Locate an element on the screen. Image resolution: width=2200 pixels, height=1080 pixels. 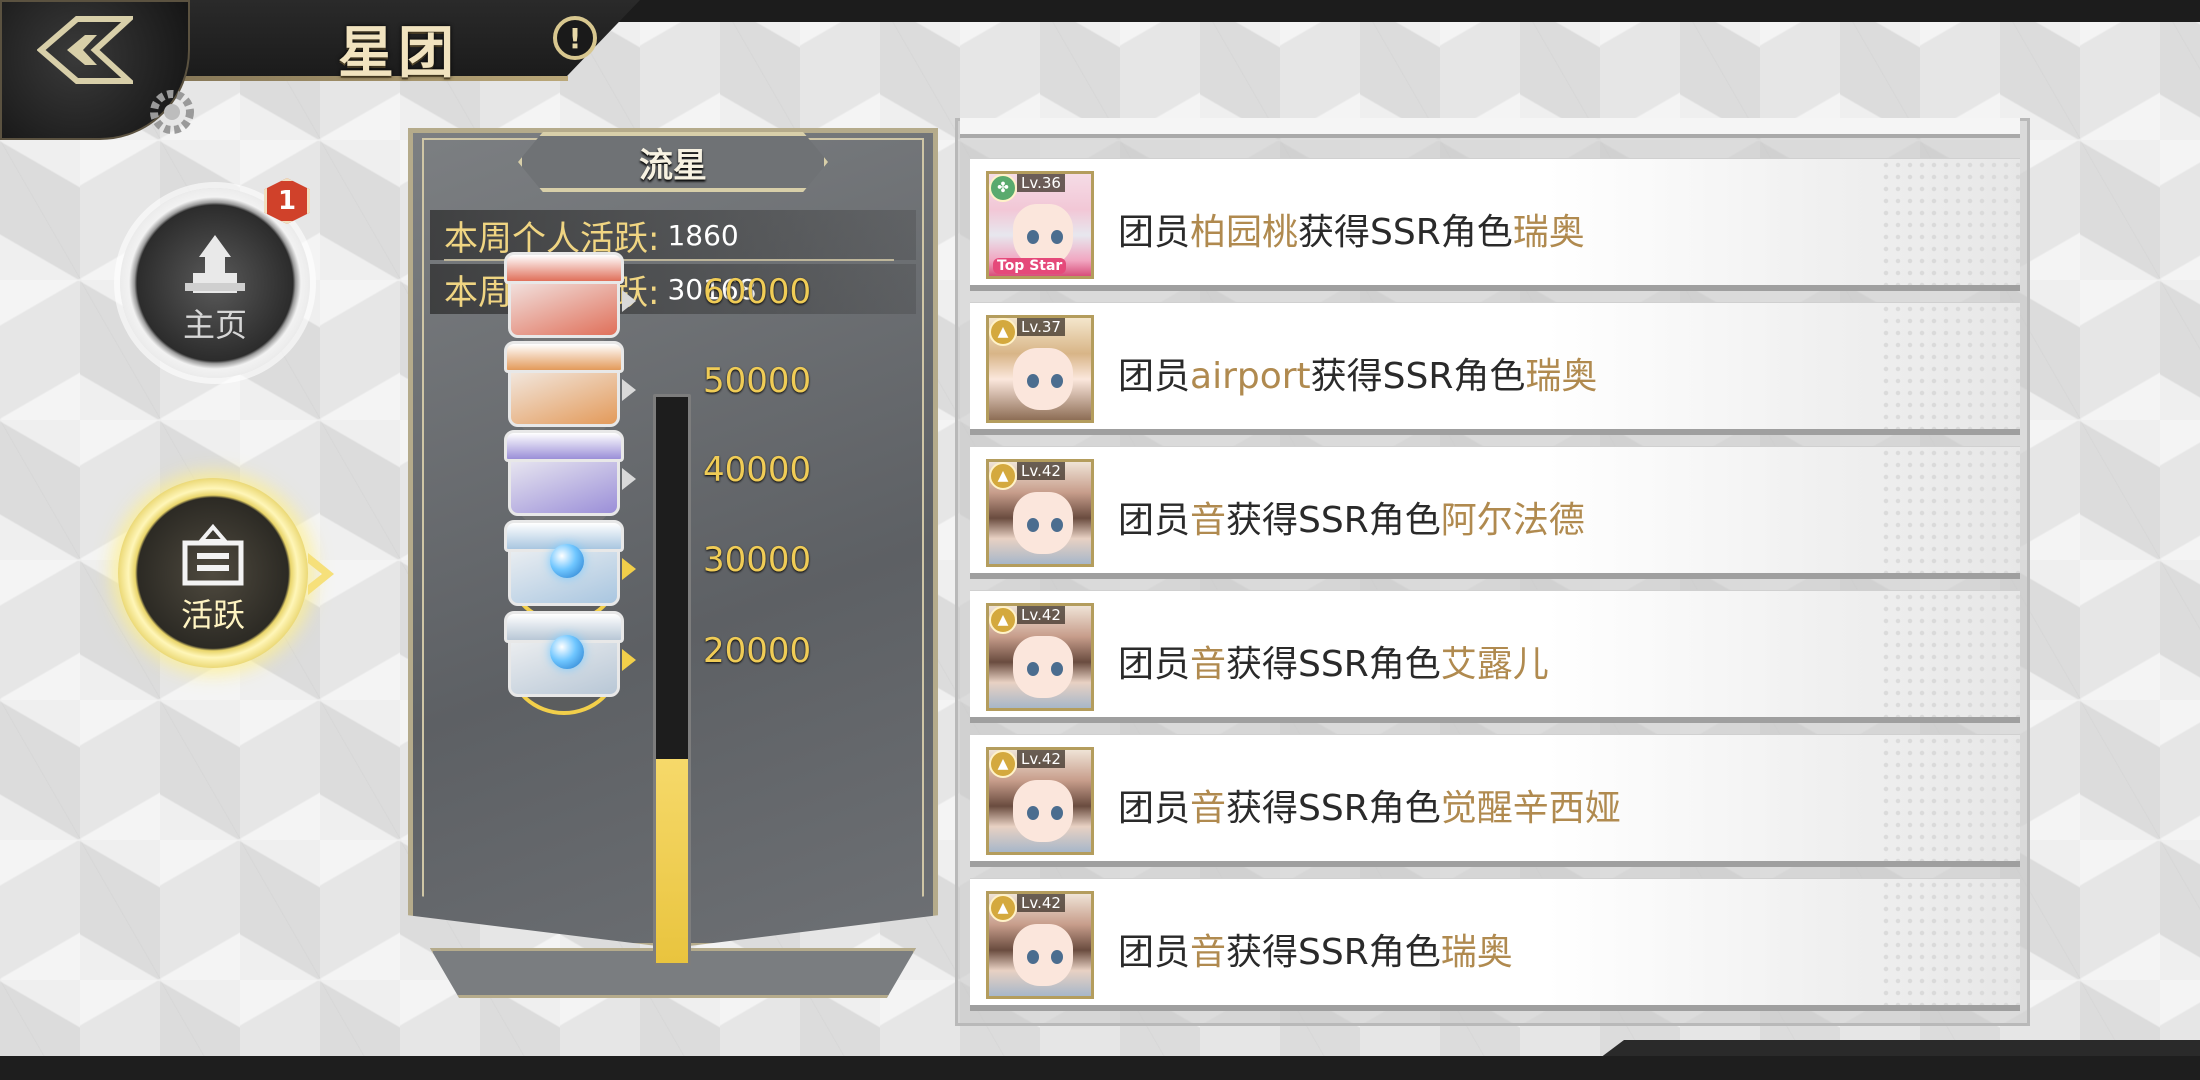
home-castle-icon is located at coordinates (215, 264).